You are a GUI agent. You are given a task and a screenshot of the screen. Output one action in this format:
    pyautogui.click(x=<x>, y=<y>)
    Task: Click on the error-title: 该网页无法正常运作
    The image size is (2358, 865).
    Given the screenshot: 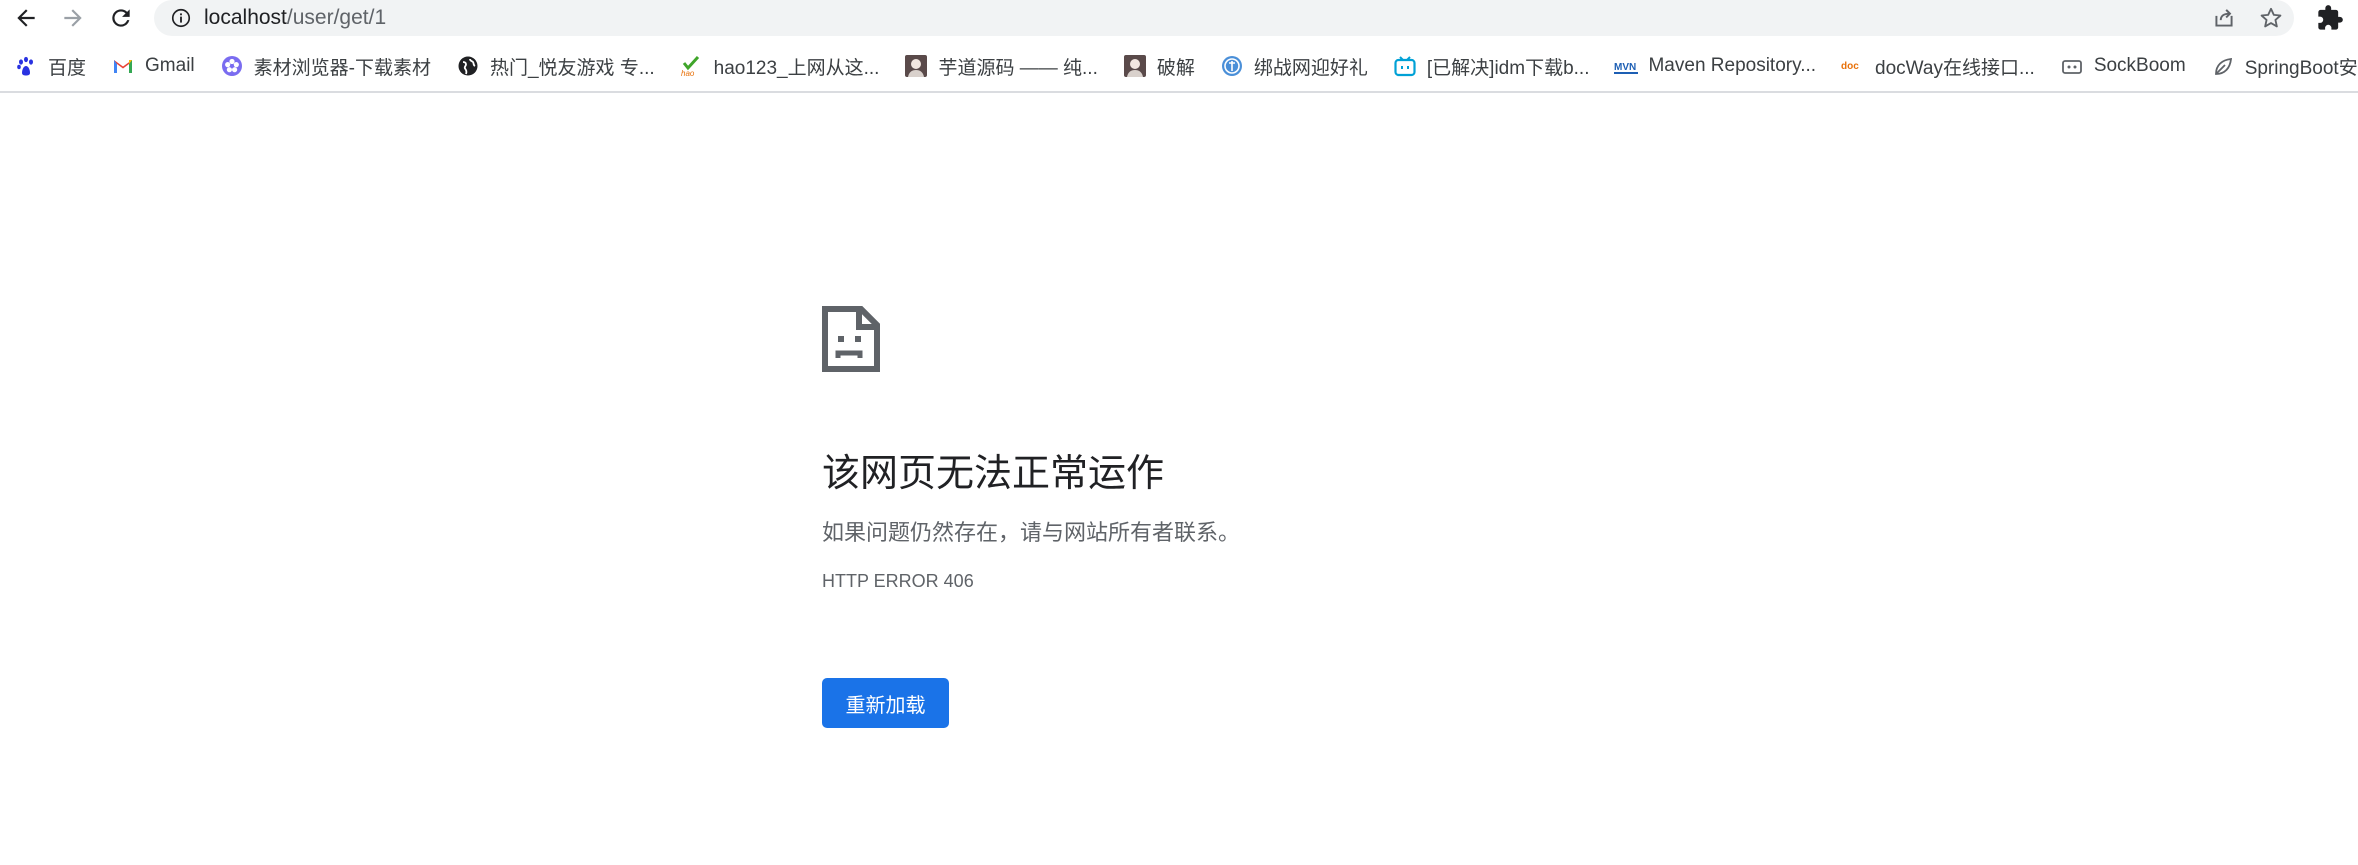 What is the action you would take?
    pyautogui.click(x=993, y=473)
    